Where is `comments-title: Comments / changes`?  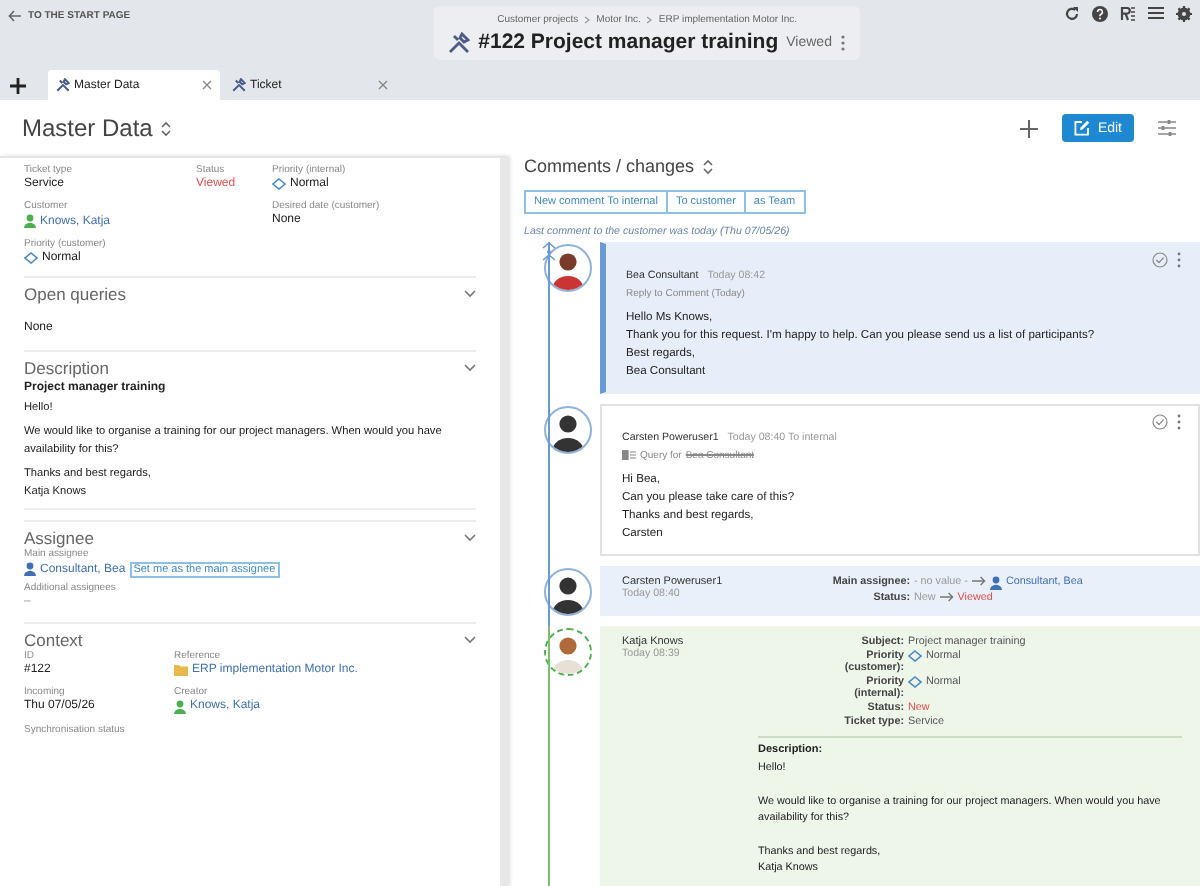 comments-title: Comments / changes is located at coordinates (609, 166).